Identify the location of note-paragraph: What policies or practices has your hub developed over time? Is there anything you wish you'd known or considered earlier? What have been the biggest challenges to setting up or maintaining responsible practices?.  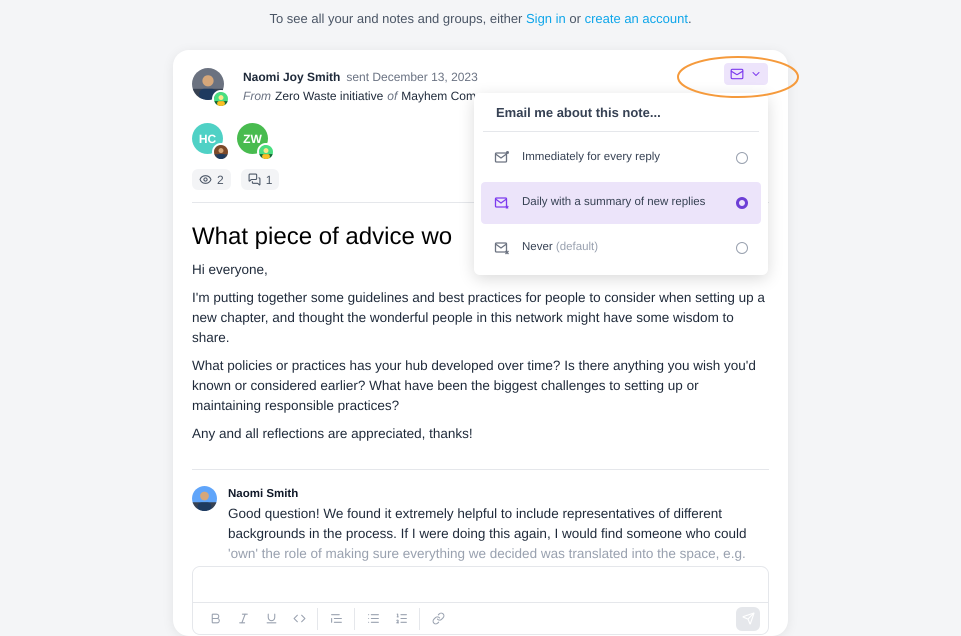
(474, 386).